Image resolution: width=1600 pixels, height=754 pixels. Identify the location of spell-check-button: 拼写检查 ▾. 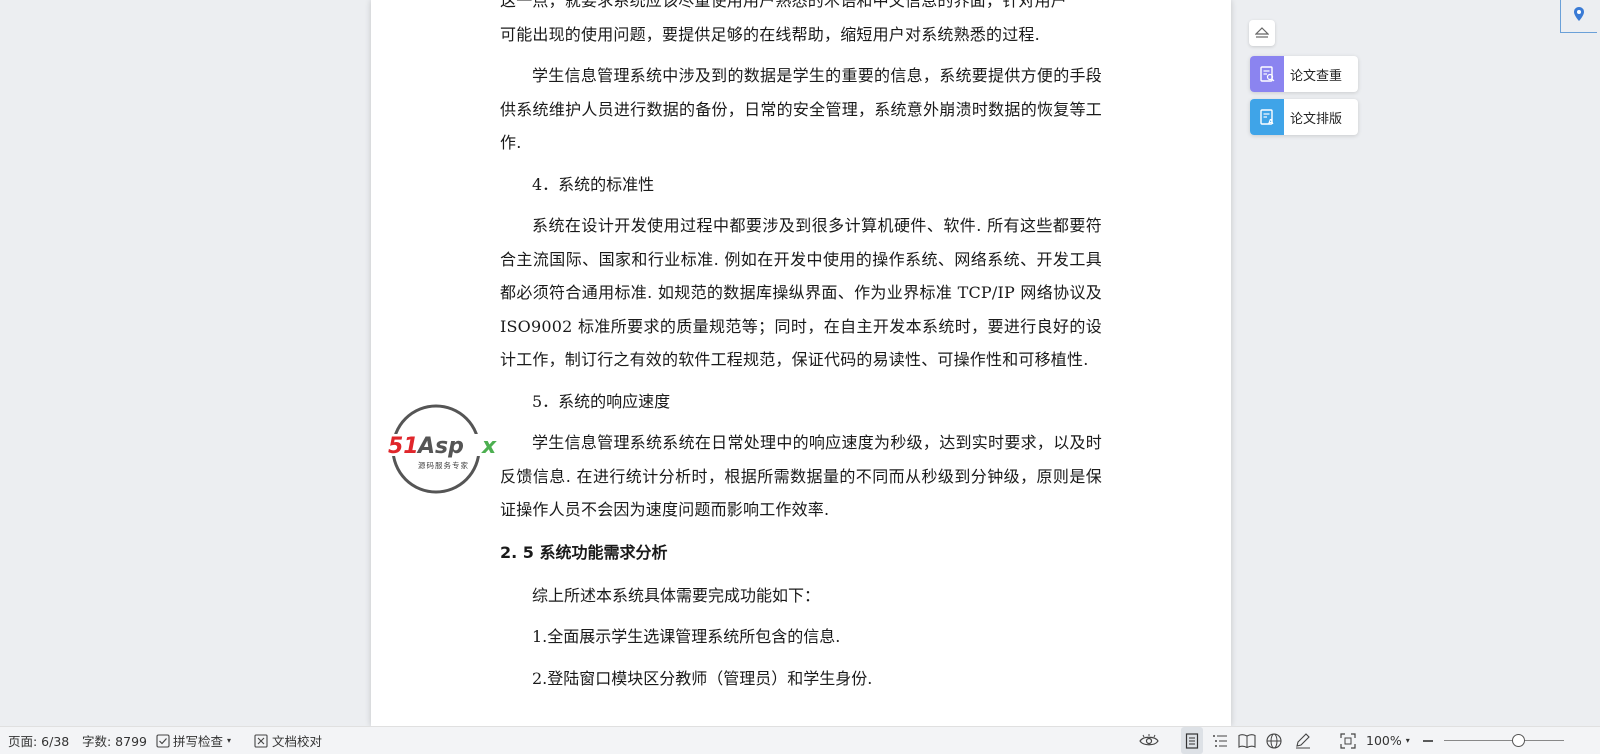
(193, 740).